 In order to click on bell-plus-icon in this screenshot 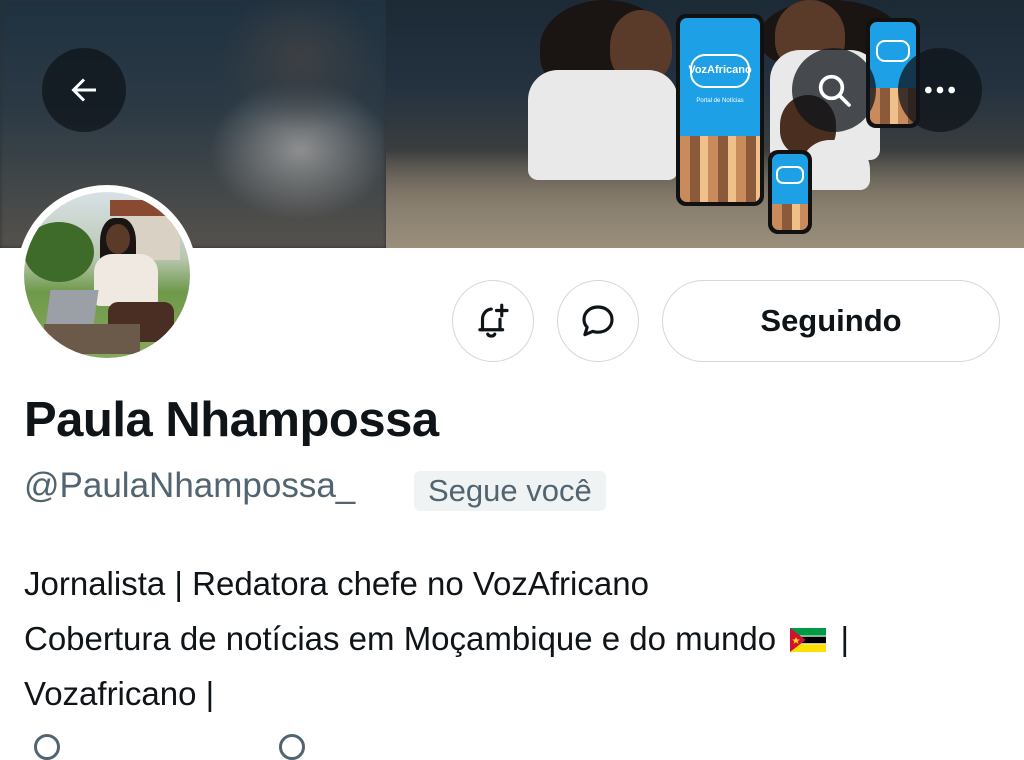, I will do `click(493, 320)`.